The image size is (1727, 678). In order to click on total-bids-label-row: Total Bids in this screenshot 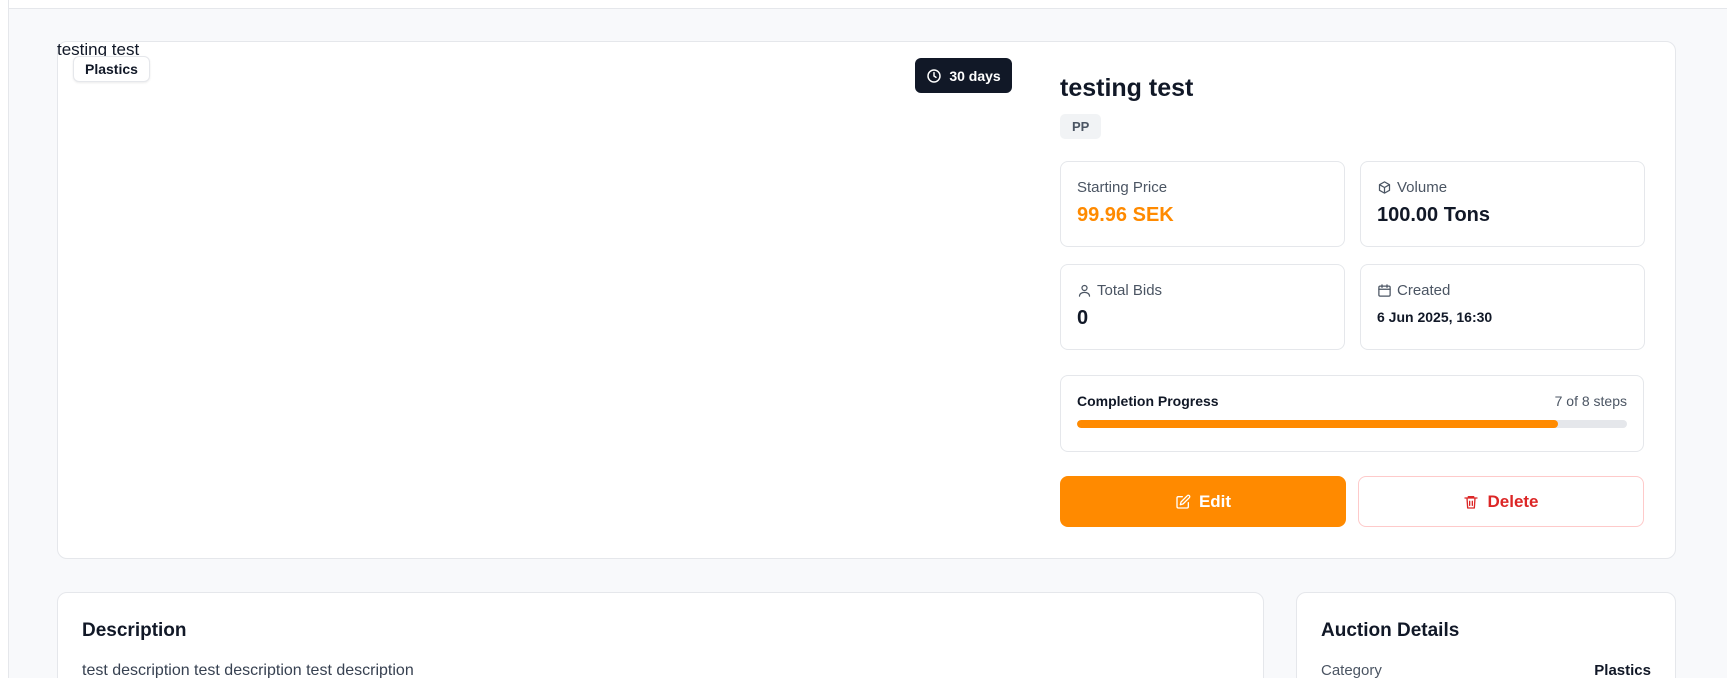, I will do `click(1202, 290)`.